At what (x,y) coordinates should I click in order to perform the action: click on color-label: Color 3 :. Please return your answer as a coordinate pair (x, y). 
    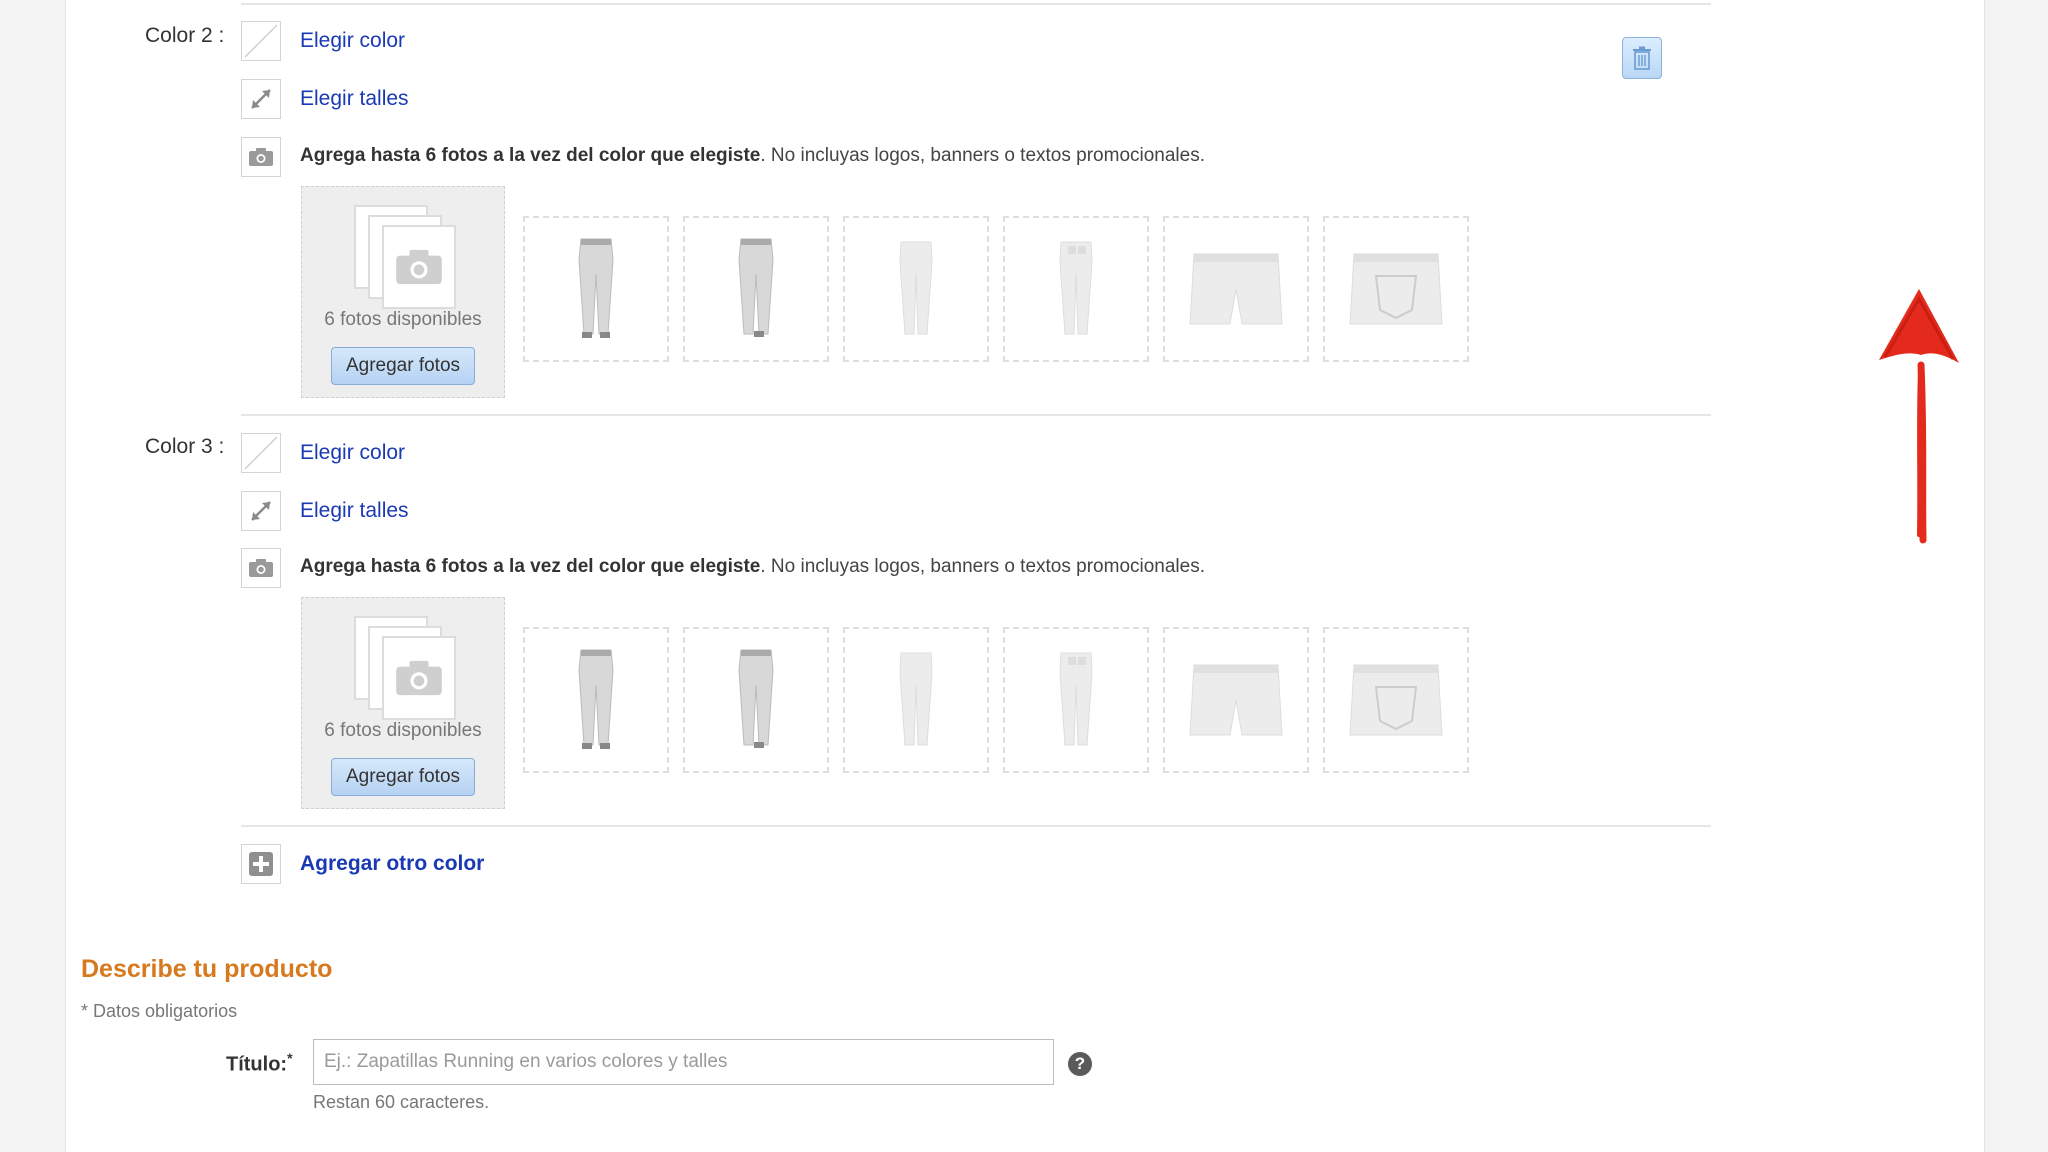
    Looking at the image, I should click on (185, 446).